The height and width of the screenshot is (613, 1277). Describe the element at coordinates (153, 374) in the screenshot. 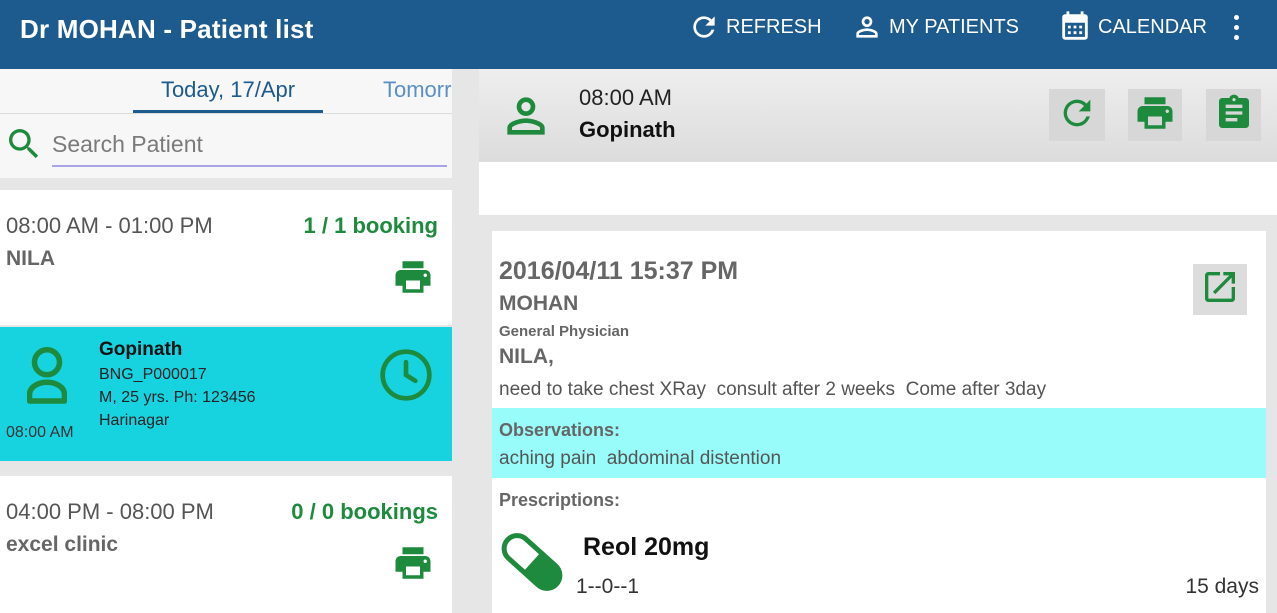

I see `patient-id: BNG_P000017` at that location.